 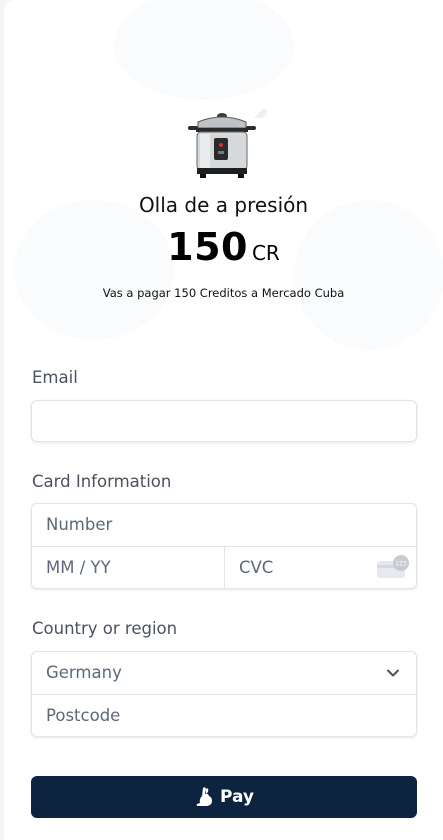 I want to click on email-label: Email, so click(x=55, y=377).